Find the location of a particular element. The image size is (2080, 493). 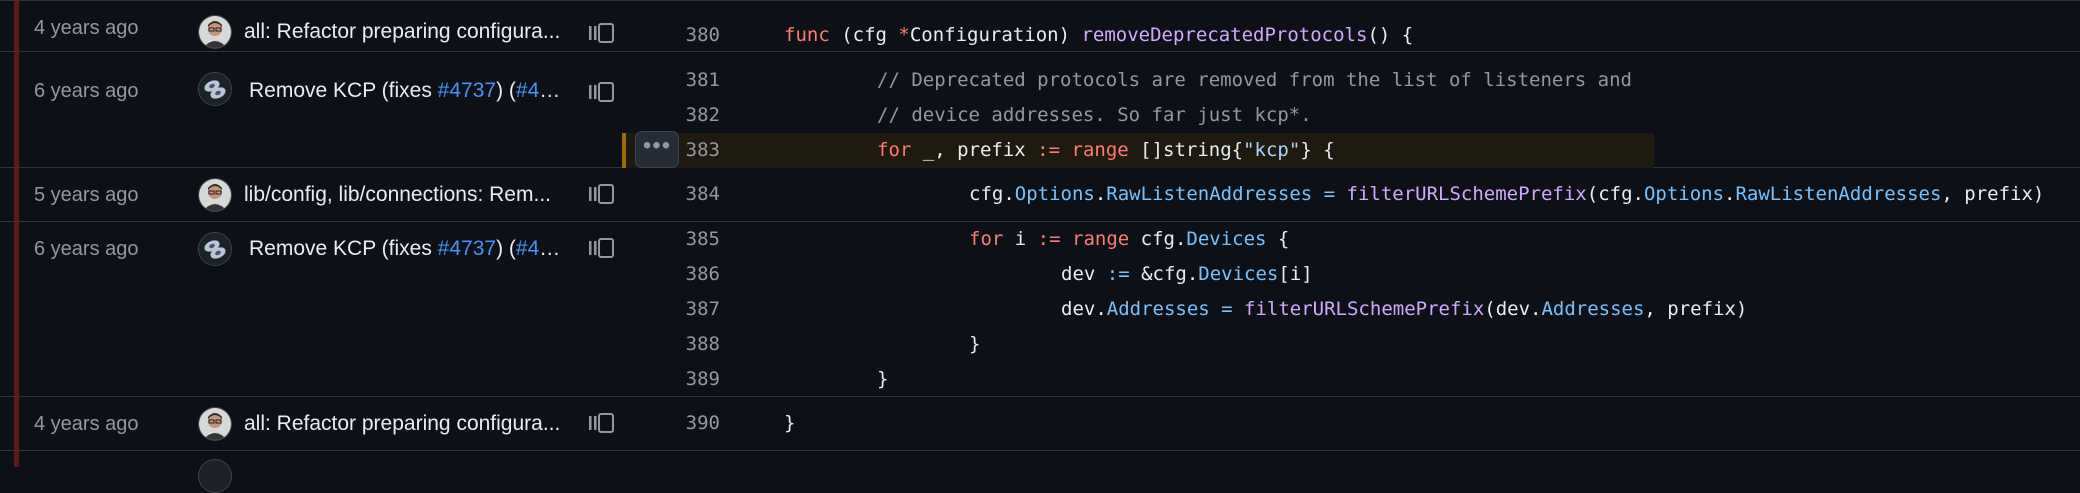

line-number: 383 is located at coordinates (690, 150).